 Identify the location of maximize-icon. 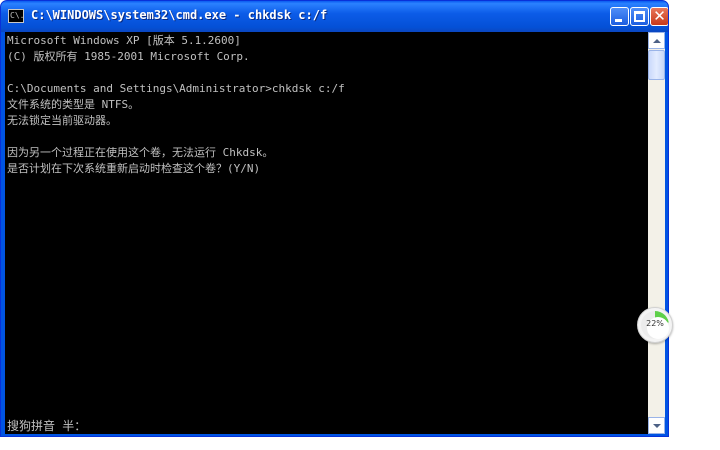
(639, 16).